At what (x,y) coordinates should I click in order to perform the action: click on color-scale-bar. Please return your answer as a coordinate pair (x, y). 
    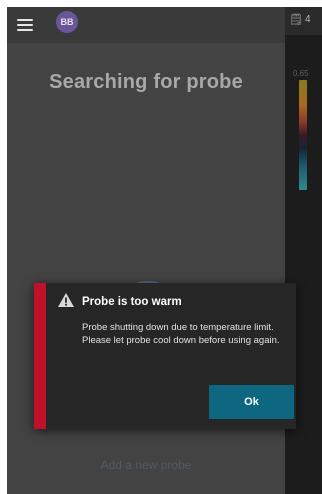
    Looking at the image, I should click on (303, 135).